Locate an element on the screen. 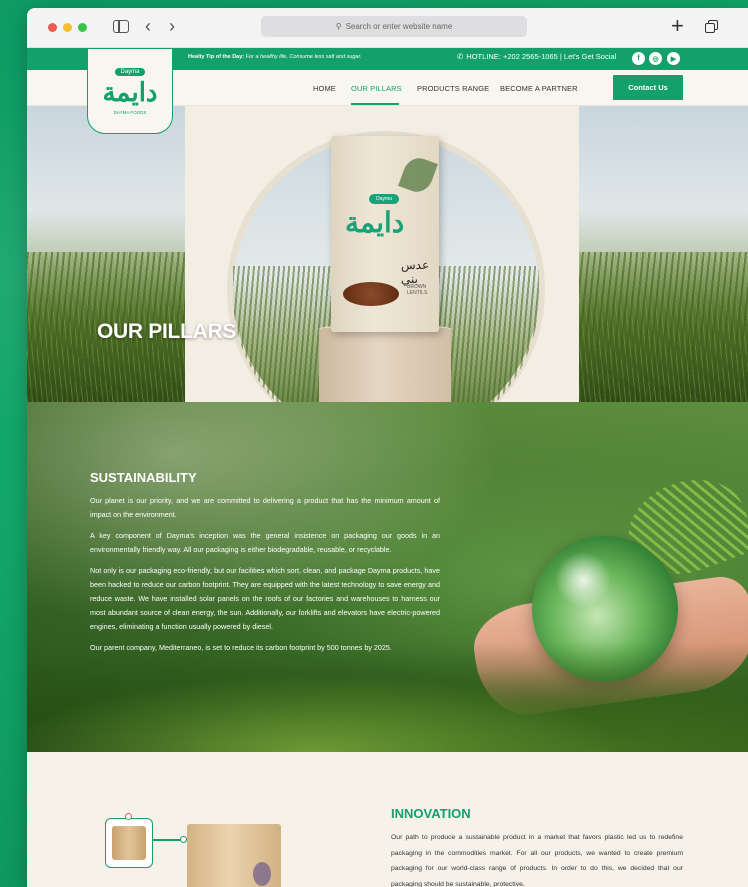  close-window-button is located at coordinates (52, 27).